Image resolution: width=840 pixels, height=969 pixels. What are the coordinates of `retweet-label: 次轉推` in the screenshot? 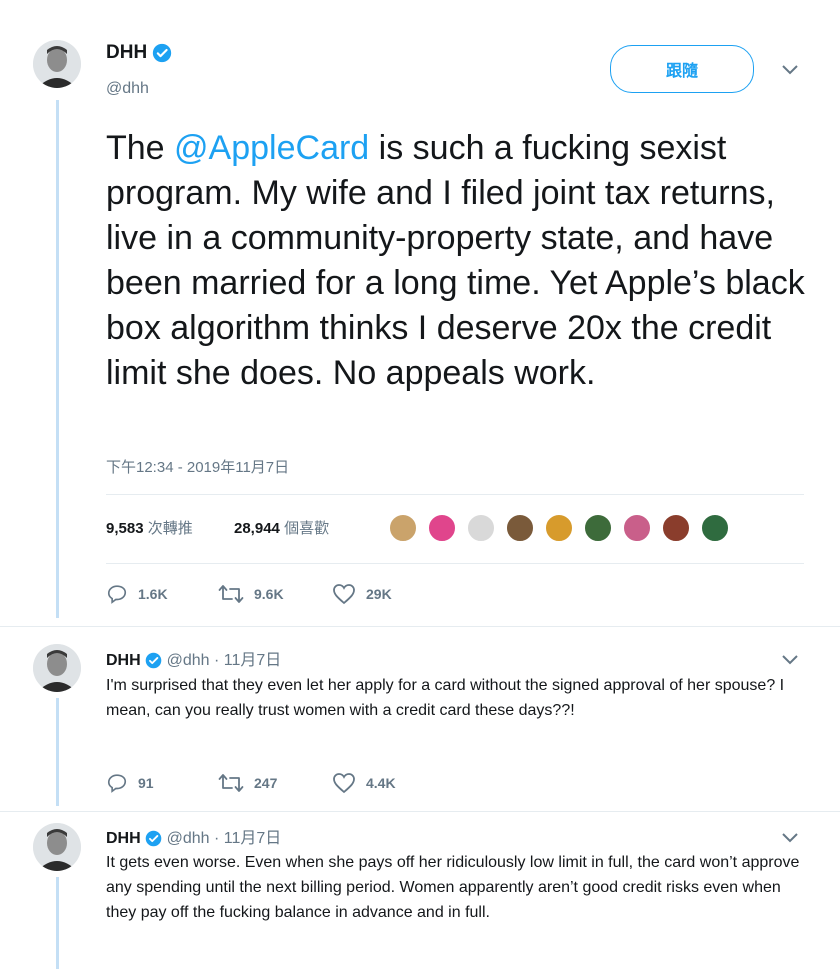 It's located at (170, 528).